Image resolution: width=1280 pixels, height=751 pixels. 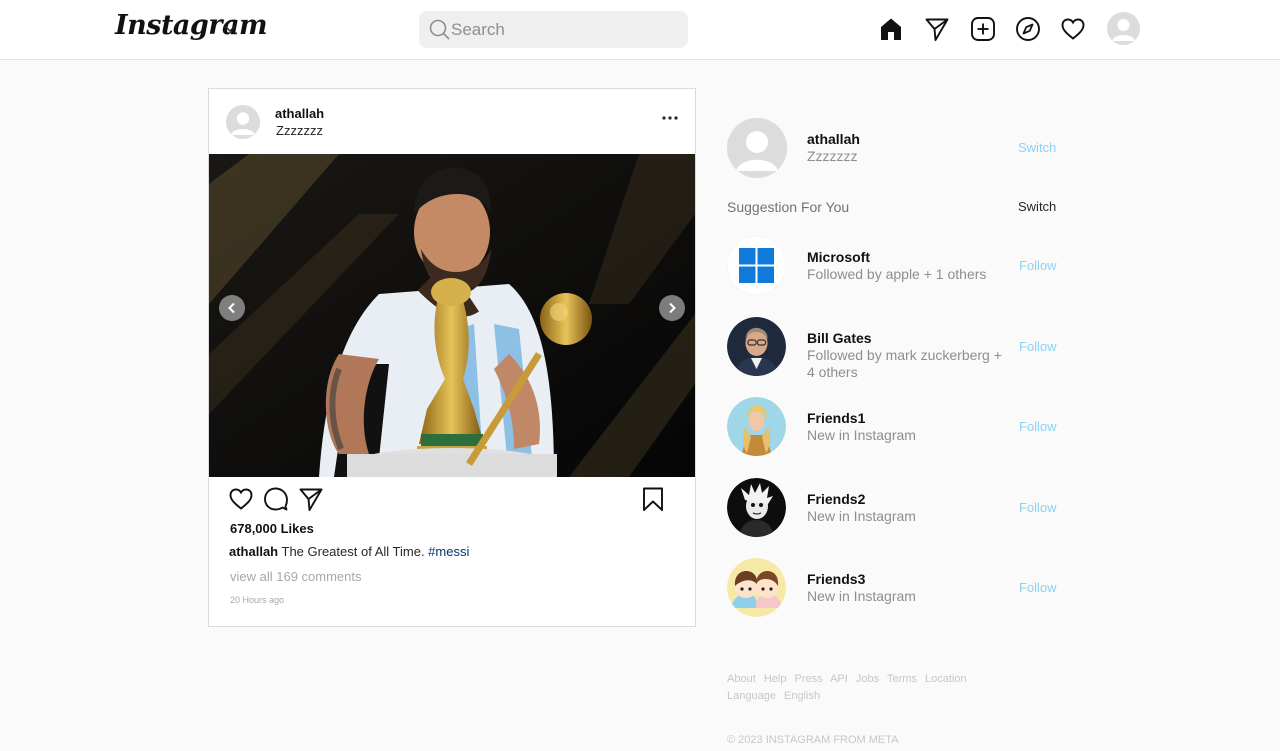 What do you see at coordinates (670, 118) in the screenshot?
I see `more-options-icon` at bounding box center [670, 118].